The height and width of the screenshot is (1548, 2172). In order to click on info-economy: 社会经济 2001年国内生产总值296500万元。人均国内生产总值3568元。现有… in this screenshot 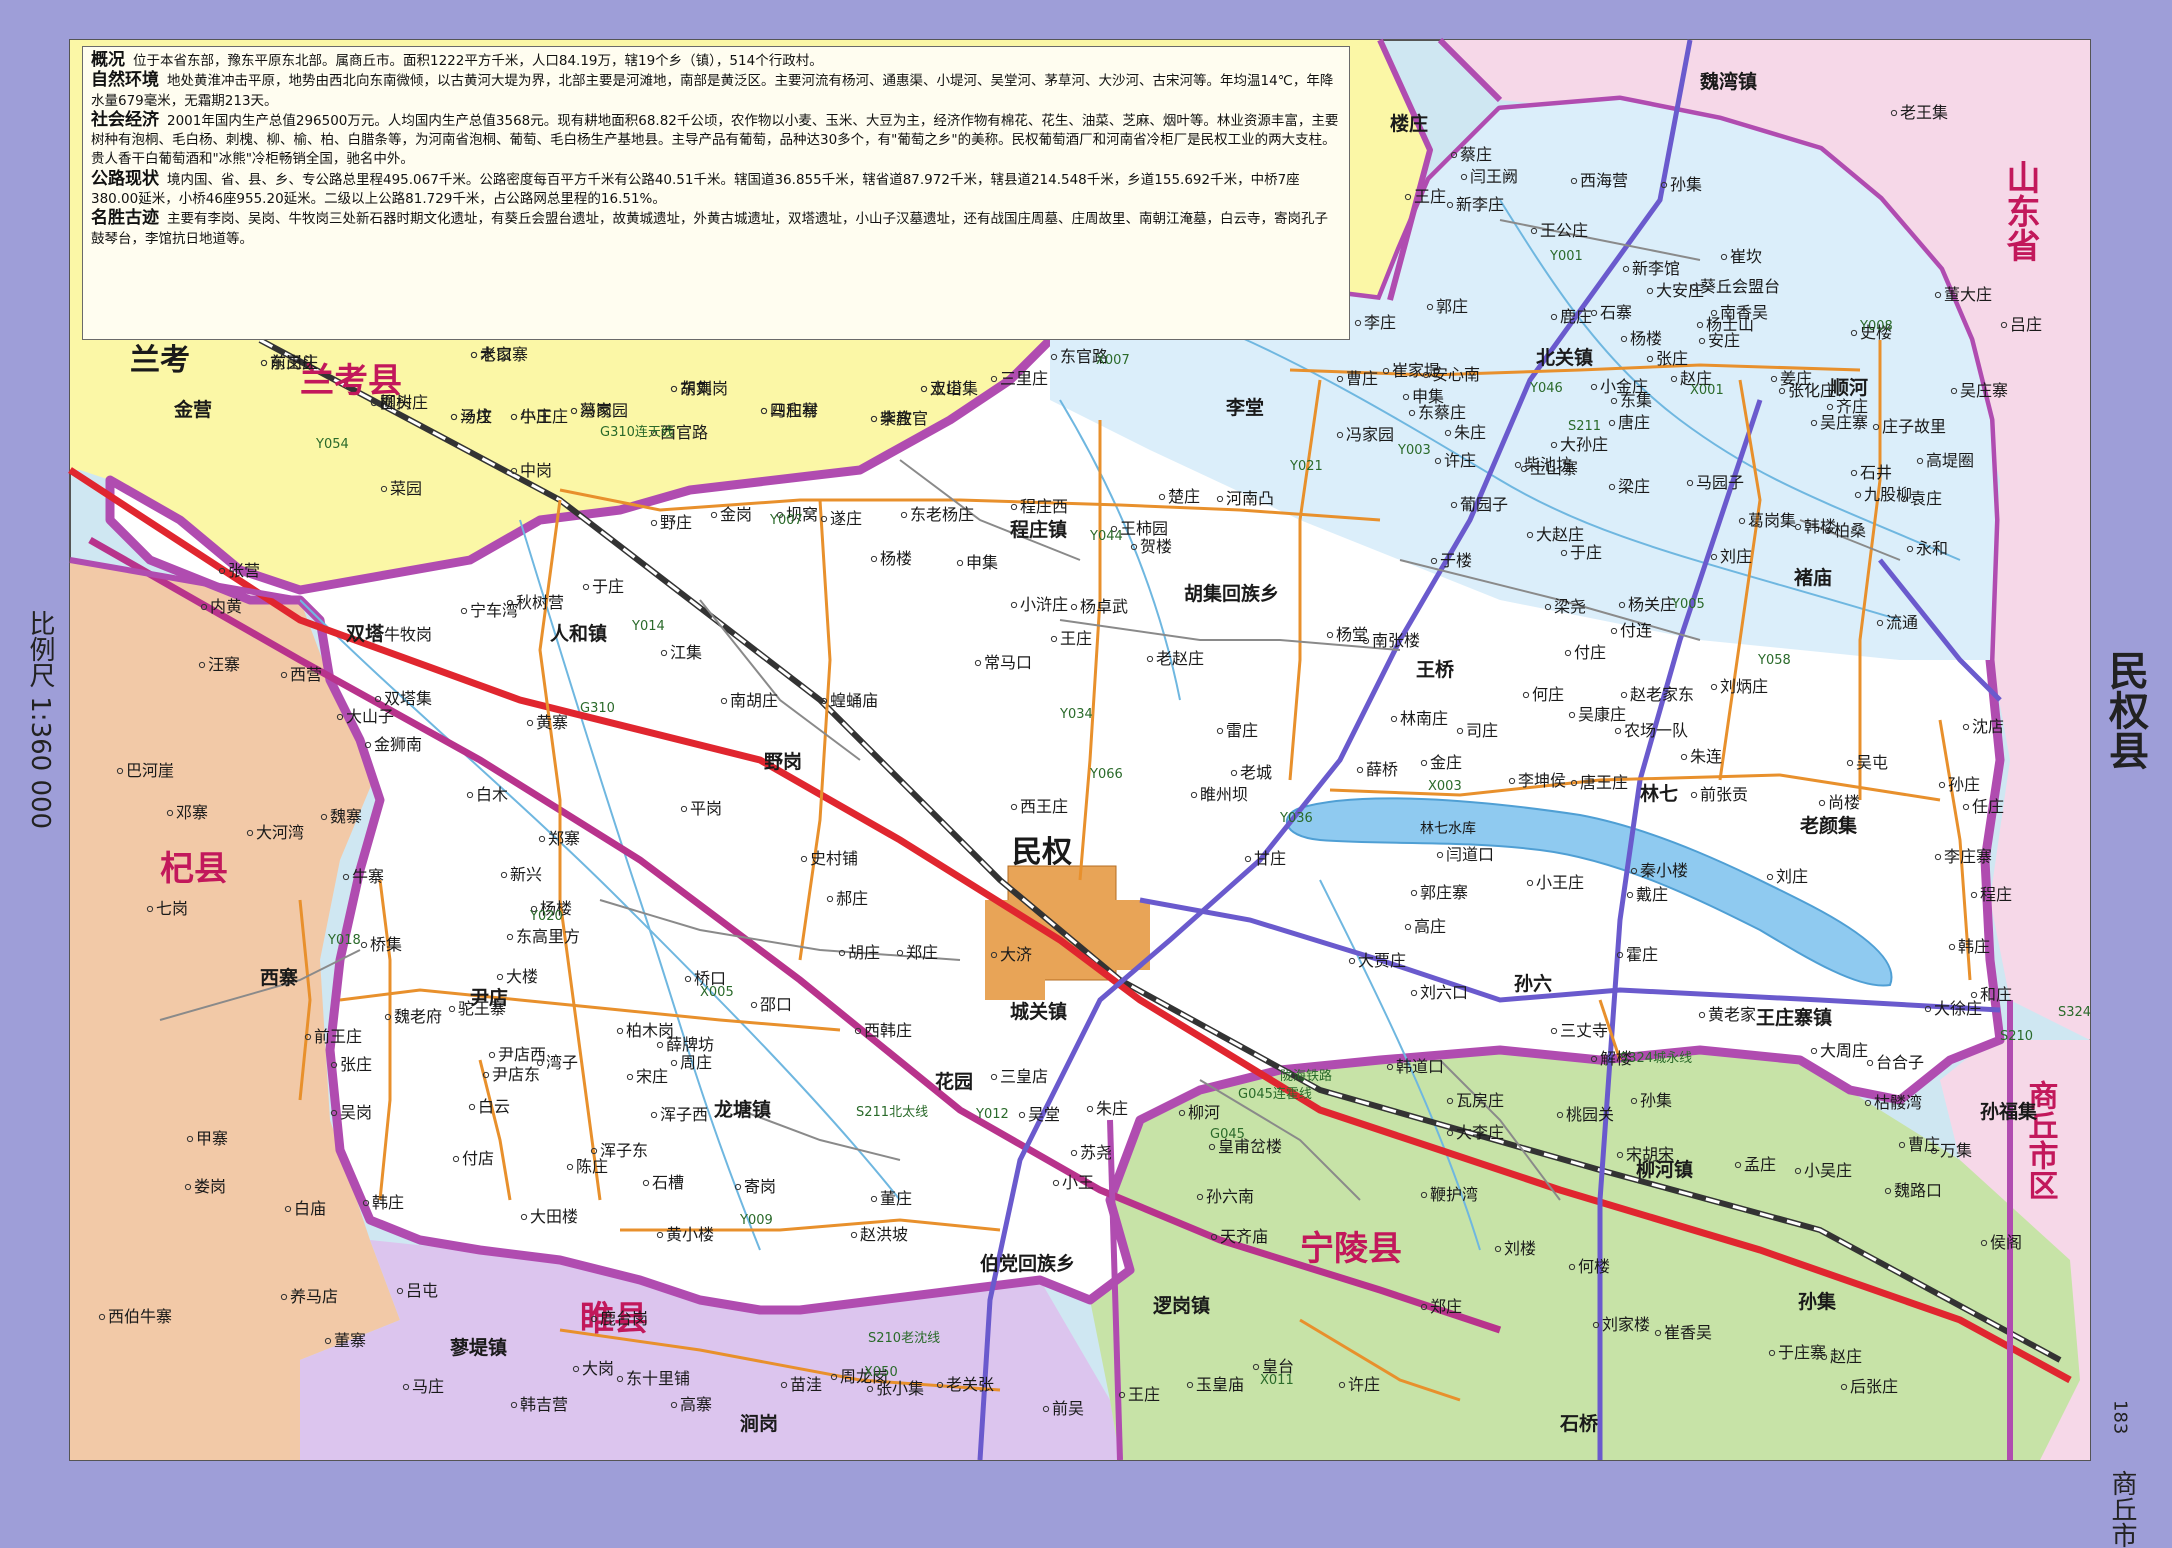, I will do `click(716, 139)`.